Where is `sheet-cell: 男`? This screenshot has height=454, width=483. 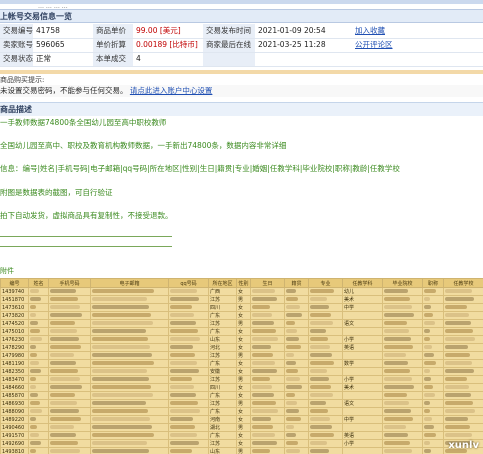
sheet-cell: 男 is located at coordinates (243, 299).